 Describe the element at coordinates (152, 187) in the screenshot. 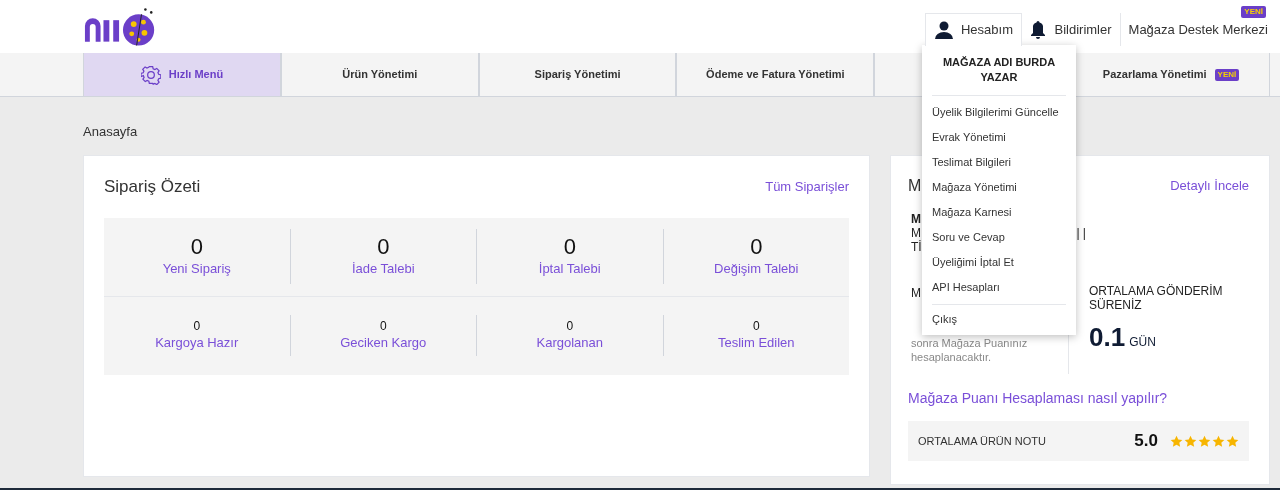

I see `card-title: Sipariş Özeti` at that location.